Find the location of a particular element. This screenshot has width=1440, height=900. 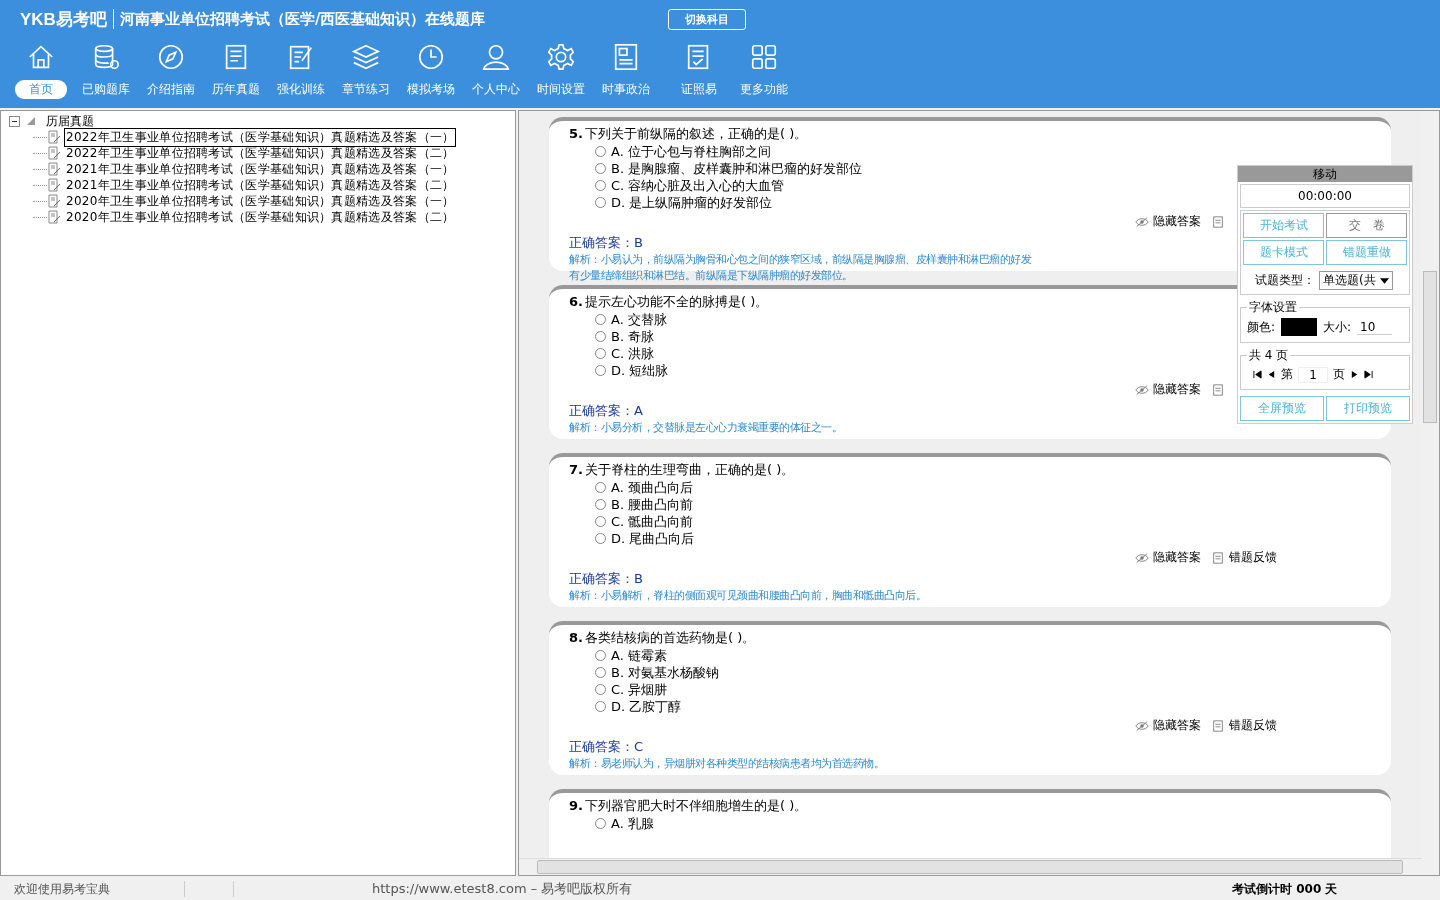

option-text: C. 容纳心脏及出入心的大血管 is located at coordinates (698, 185).